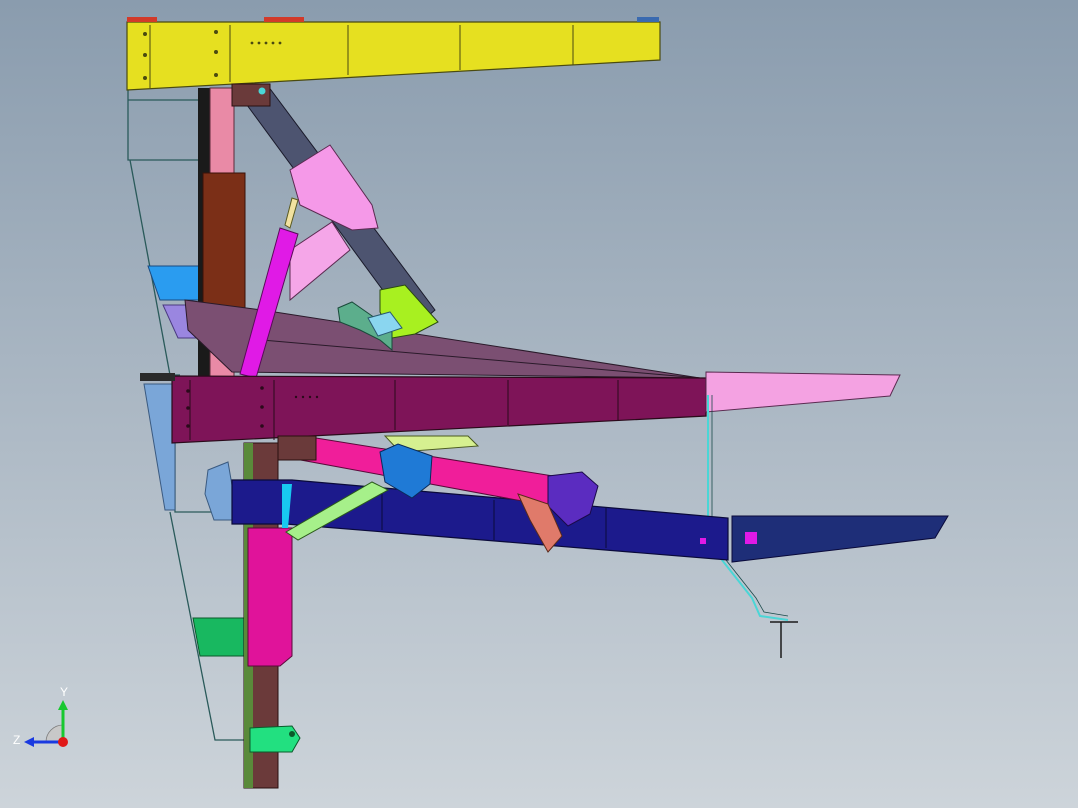 The height and width of the screenshot is (808, 1078). I want to click on foot-bracket-hole, so click(292, 734).